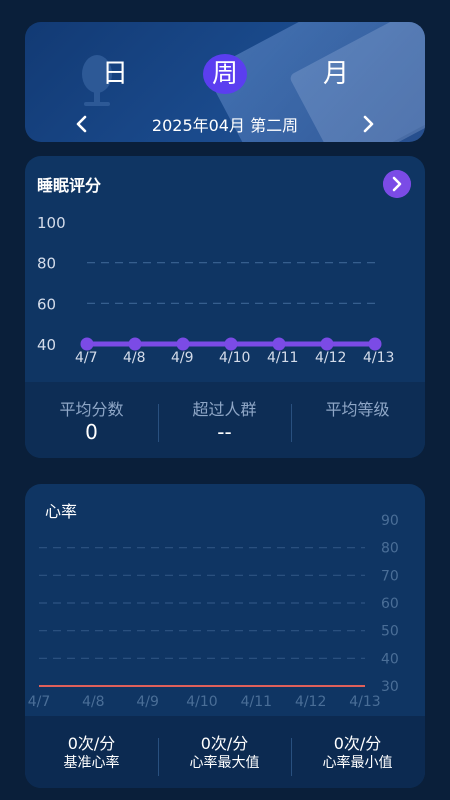  What do you see at coordinates (91, 409) in the screenshot?
I see `stat-label: 平均分数` at bounding box center [91, 409].